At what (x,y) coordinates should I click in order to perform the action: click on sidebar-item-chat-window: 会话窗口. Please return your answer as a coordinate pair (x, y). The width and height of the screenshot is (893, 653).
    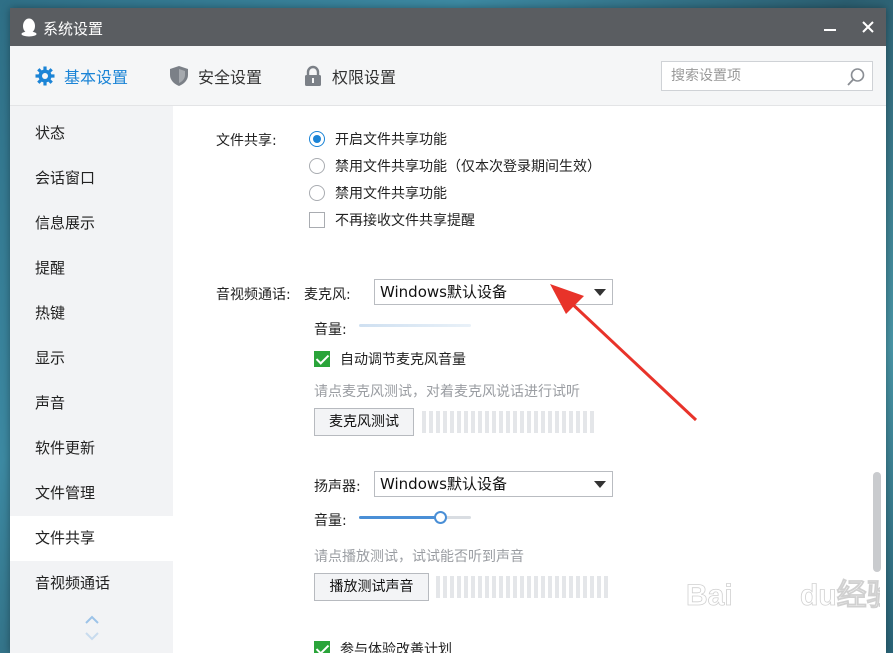
    Looking at the image, I should click on (91, 178).